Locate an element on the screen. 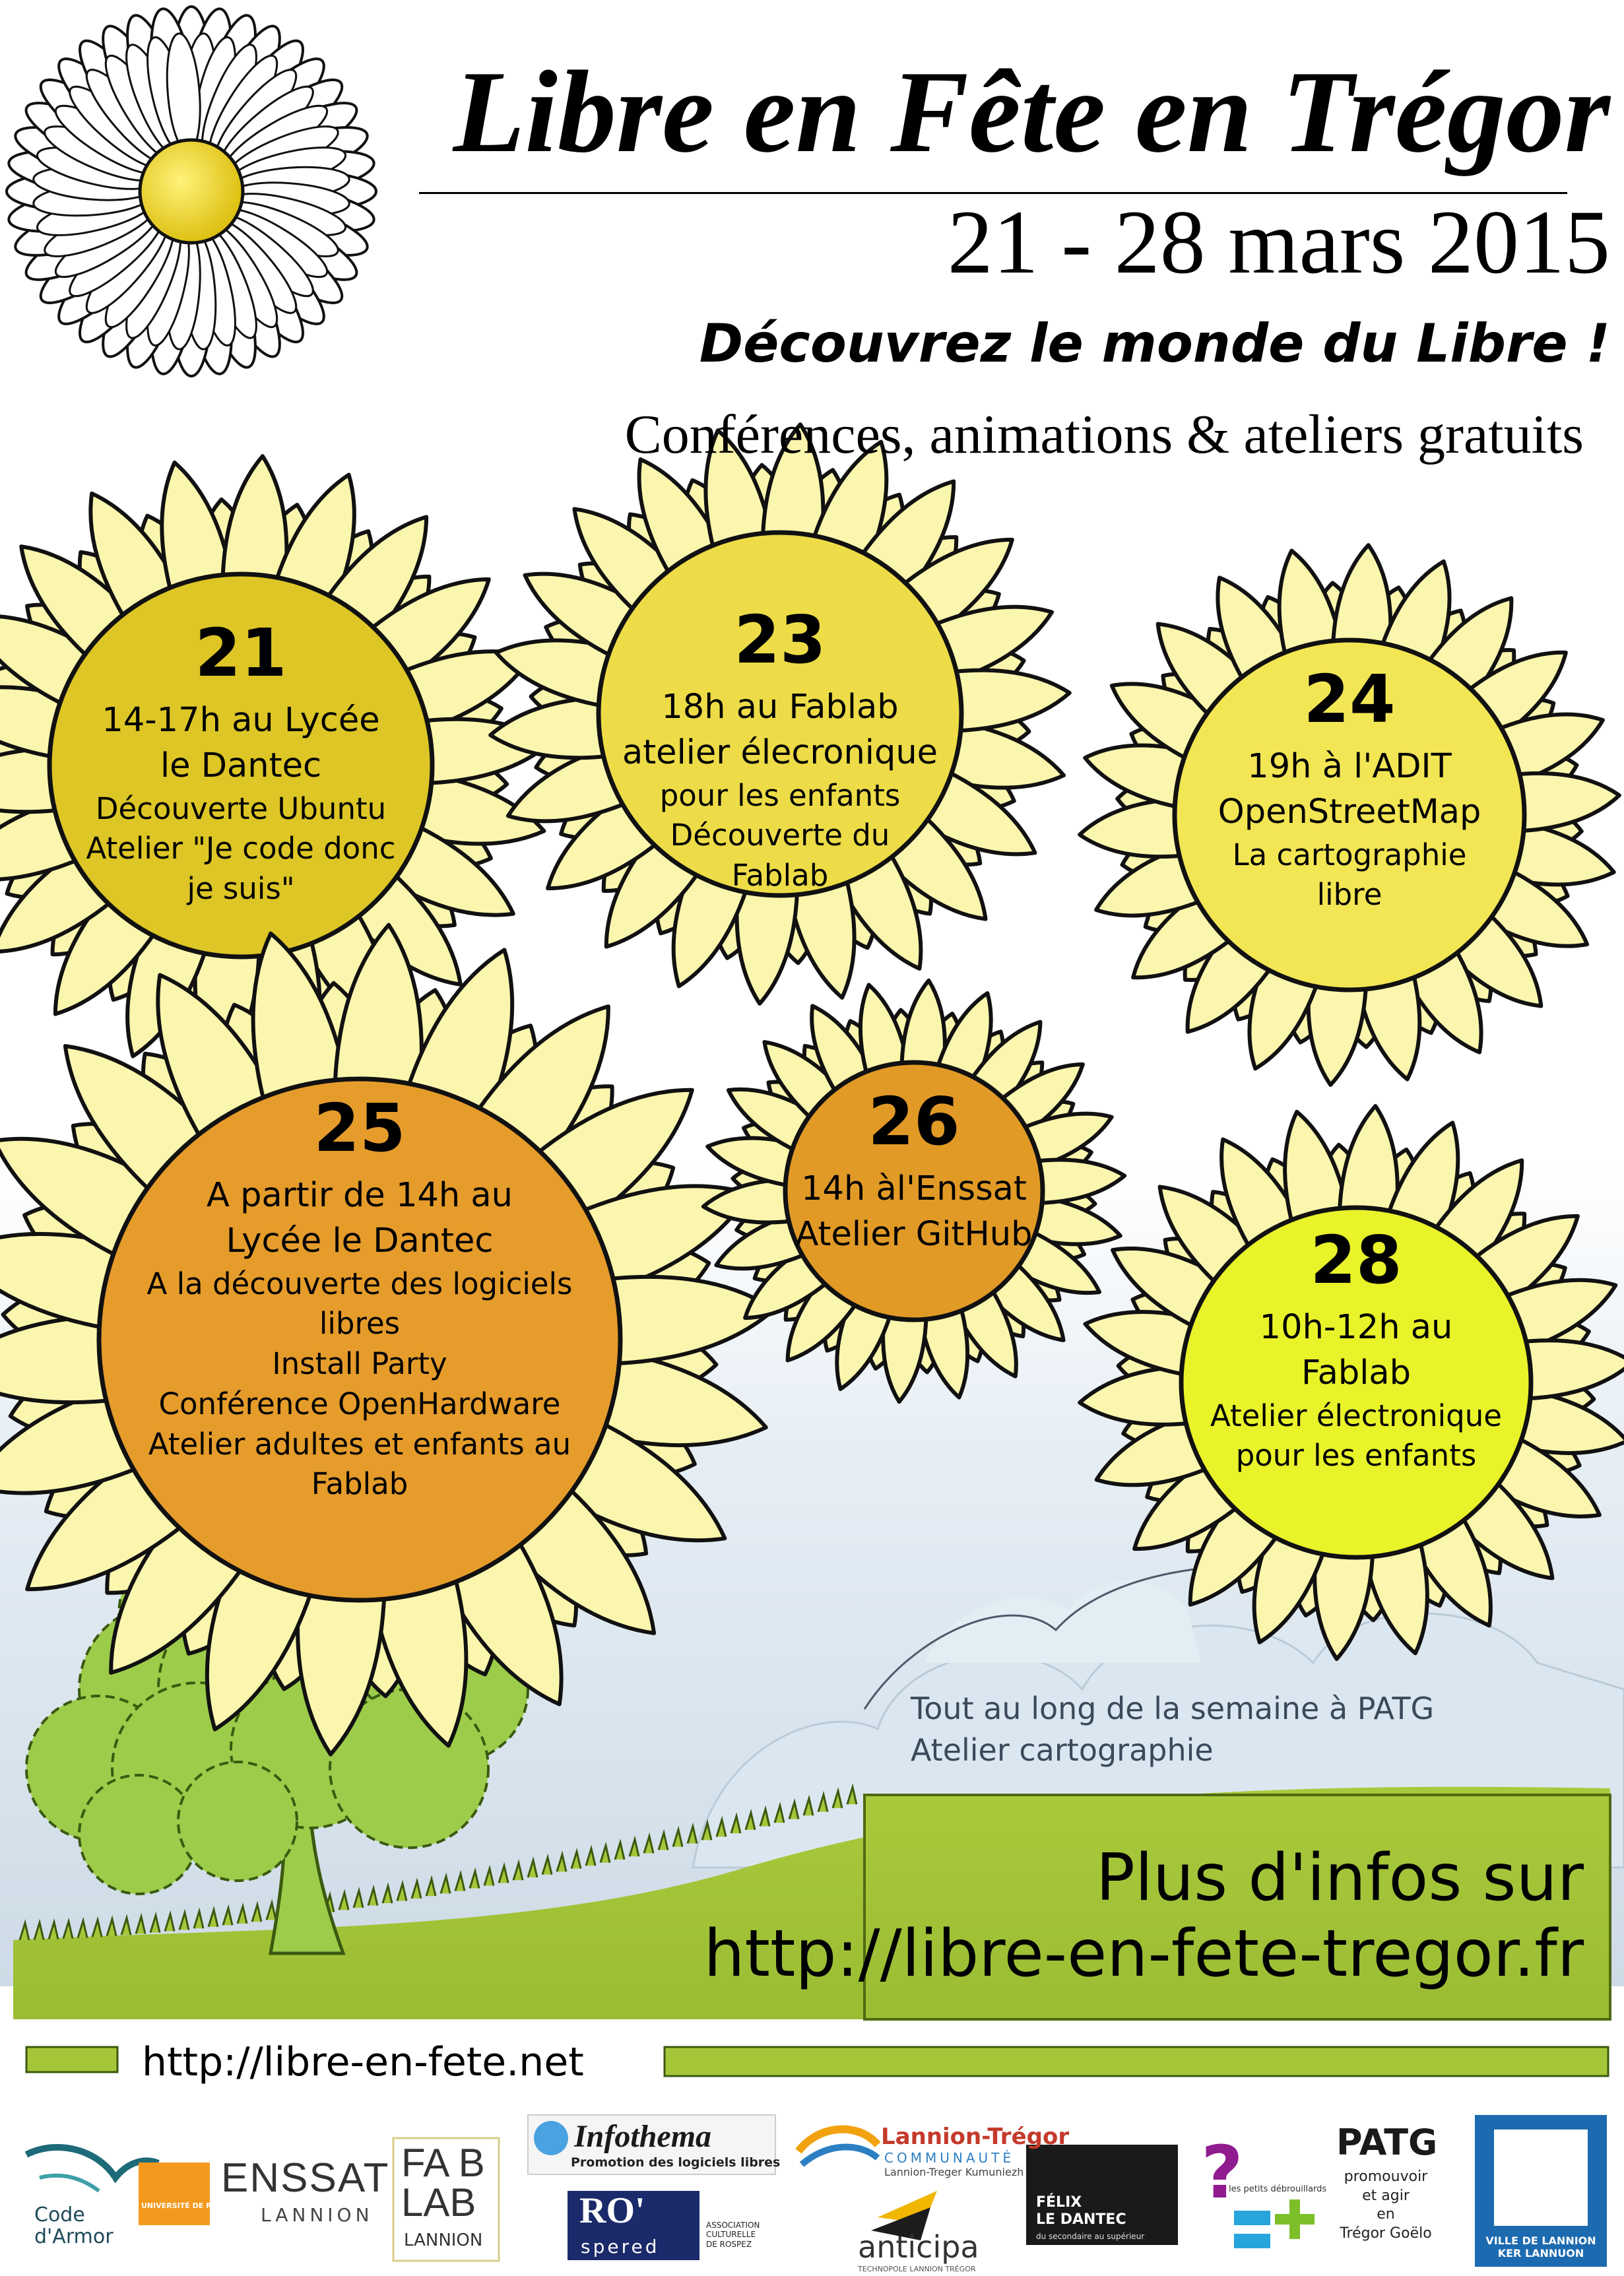 This screenshot has width=1624, height=2276. event-line: 14-17h au Lycée is located at coordinates (241, 720).